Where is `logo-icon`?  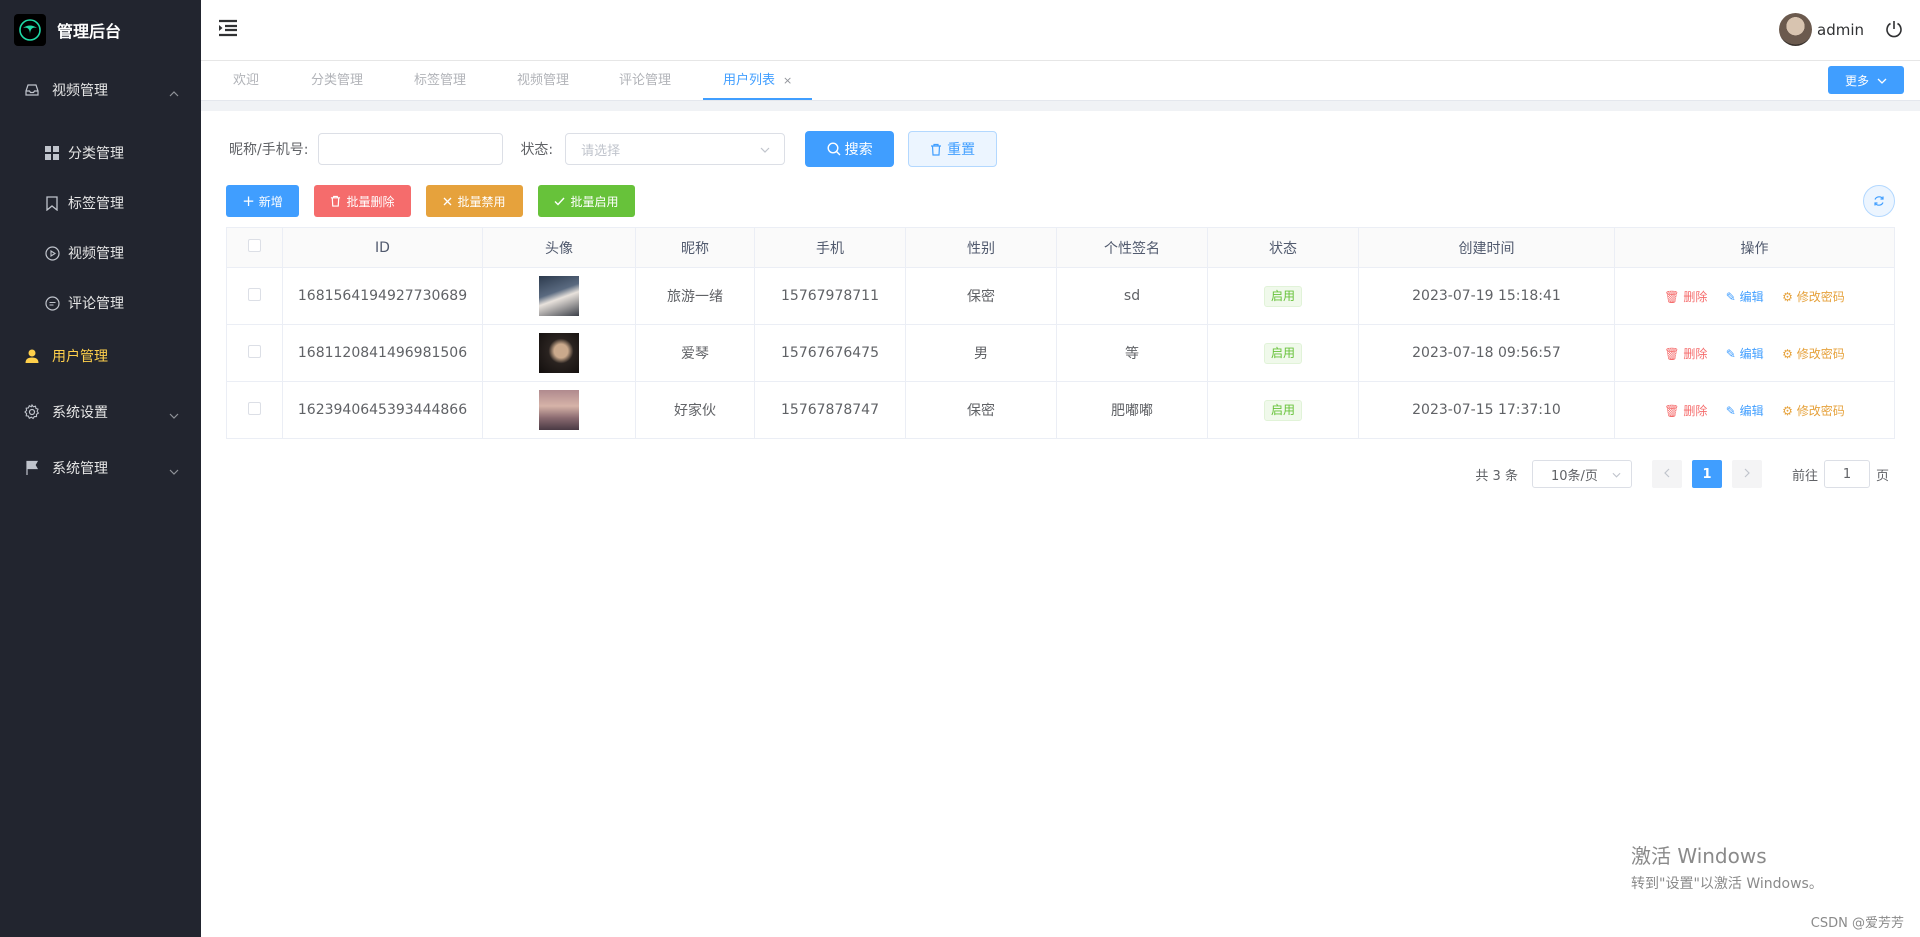 logo-icon is located at coordinates (30, 30).